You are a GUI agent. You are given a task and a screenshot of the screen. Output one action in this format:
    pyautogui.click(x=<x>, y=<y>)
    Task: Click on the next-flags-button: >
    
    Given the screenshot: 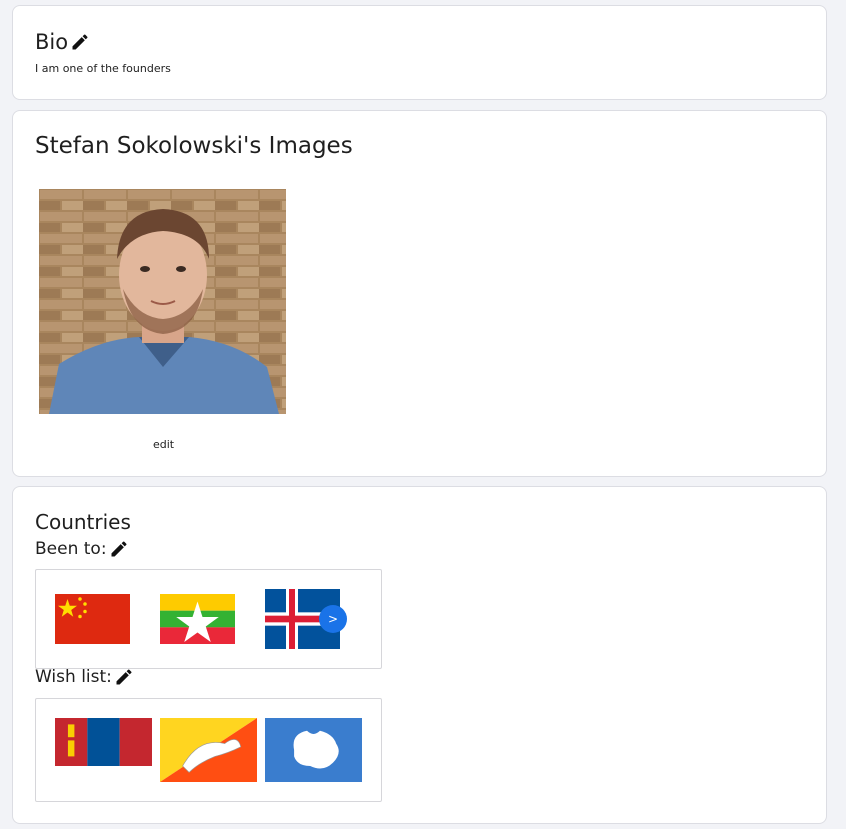 What is the action you would take?
    pyautogui.click(x=333, y=619)
    